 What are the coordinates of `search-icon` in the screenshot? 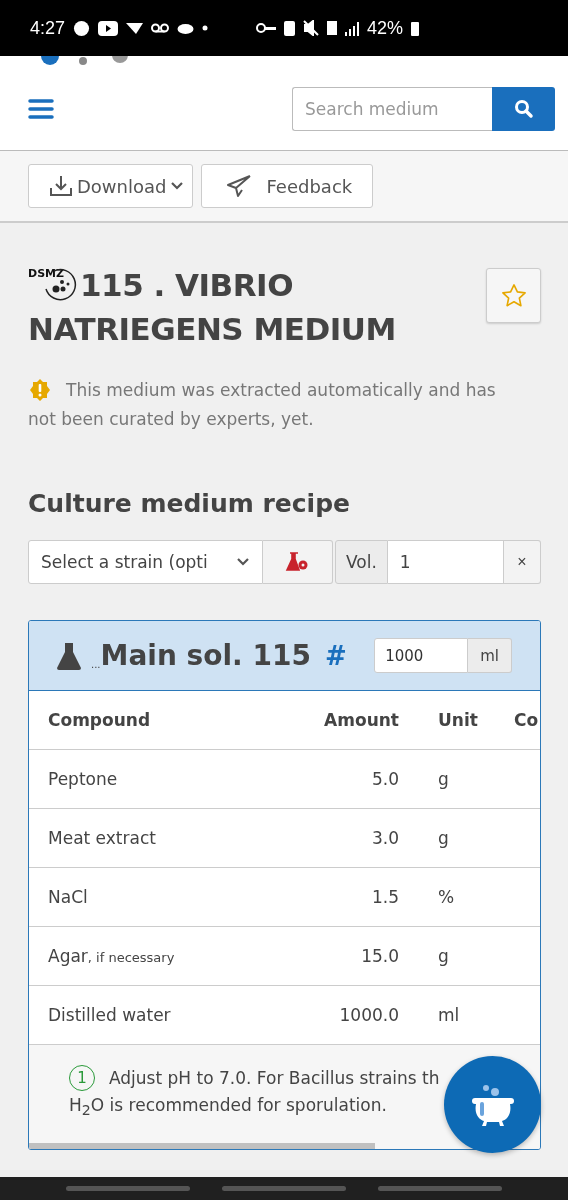 It's located at (523, 109).